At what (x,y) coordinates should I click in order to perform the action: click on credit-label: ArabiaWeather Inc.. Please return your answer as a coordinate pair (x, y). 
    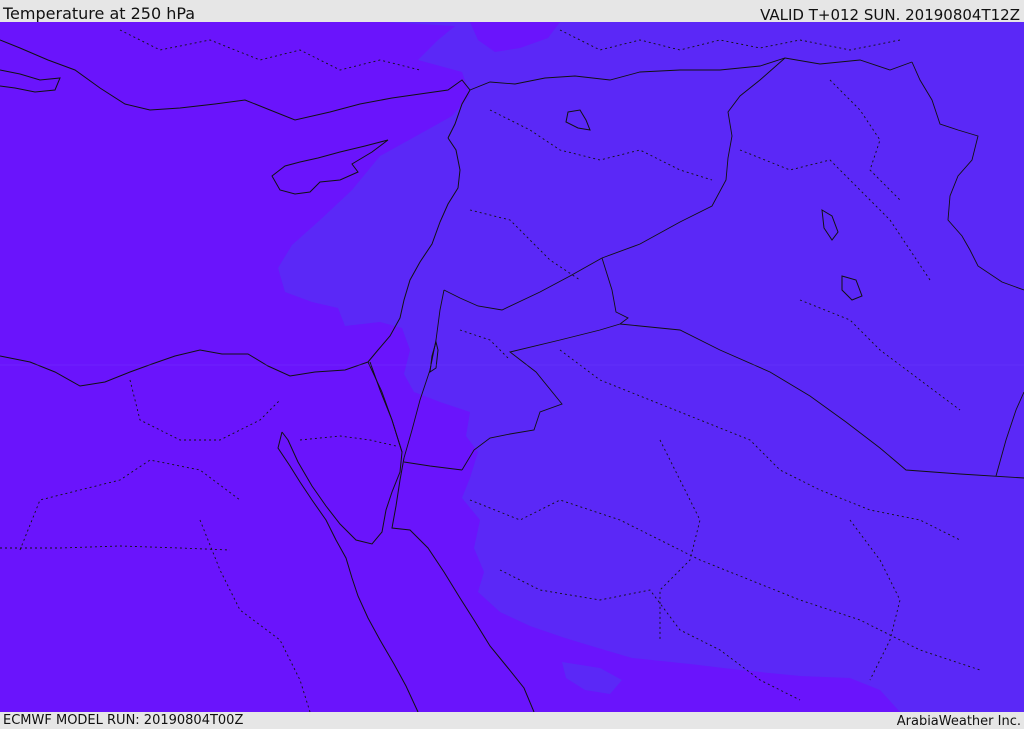
    Looking at the image, I should click on (958, 721).